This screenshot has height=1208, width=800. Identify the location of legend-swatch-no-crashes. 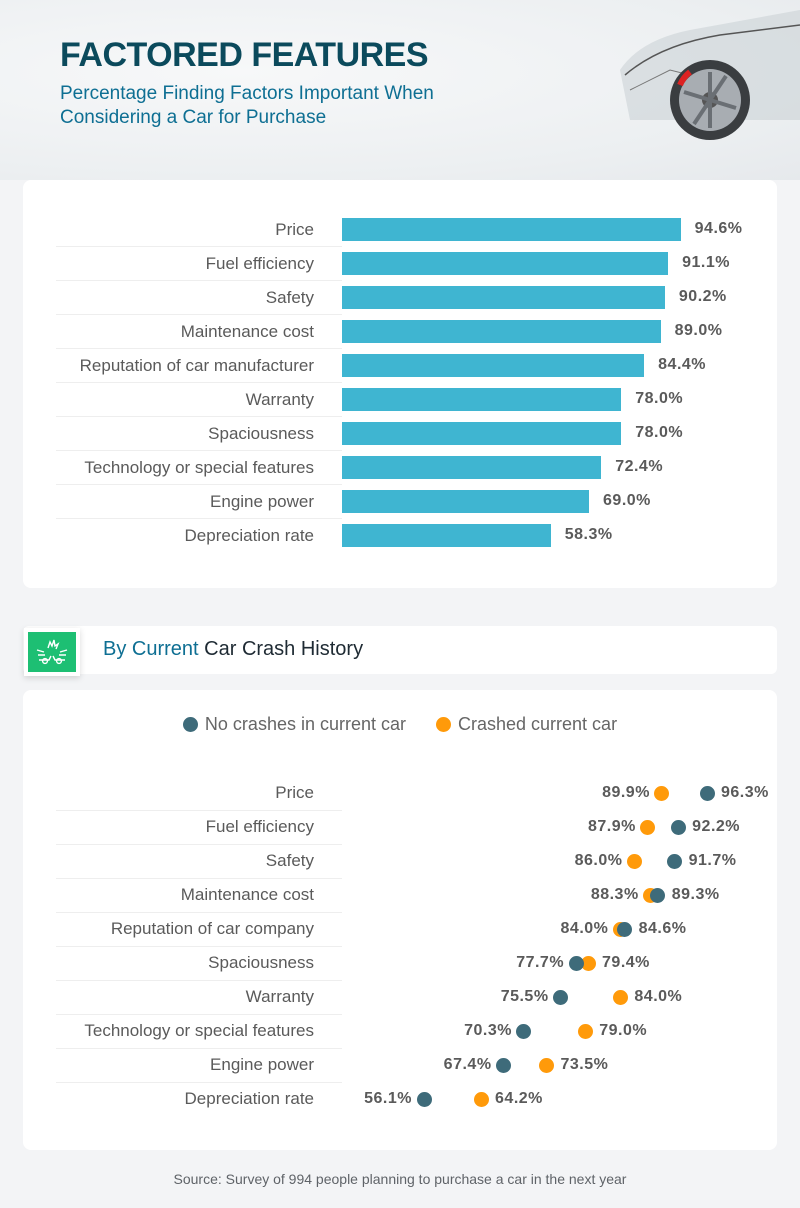
(190, 724).